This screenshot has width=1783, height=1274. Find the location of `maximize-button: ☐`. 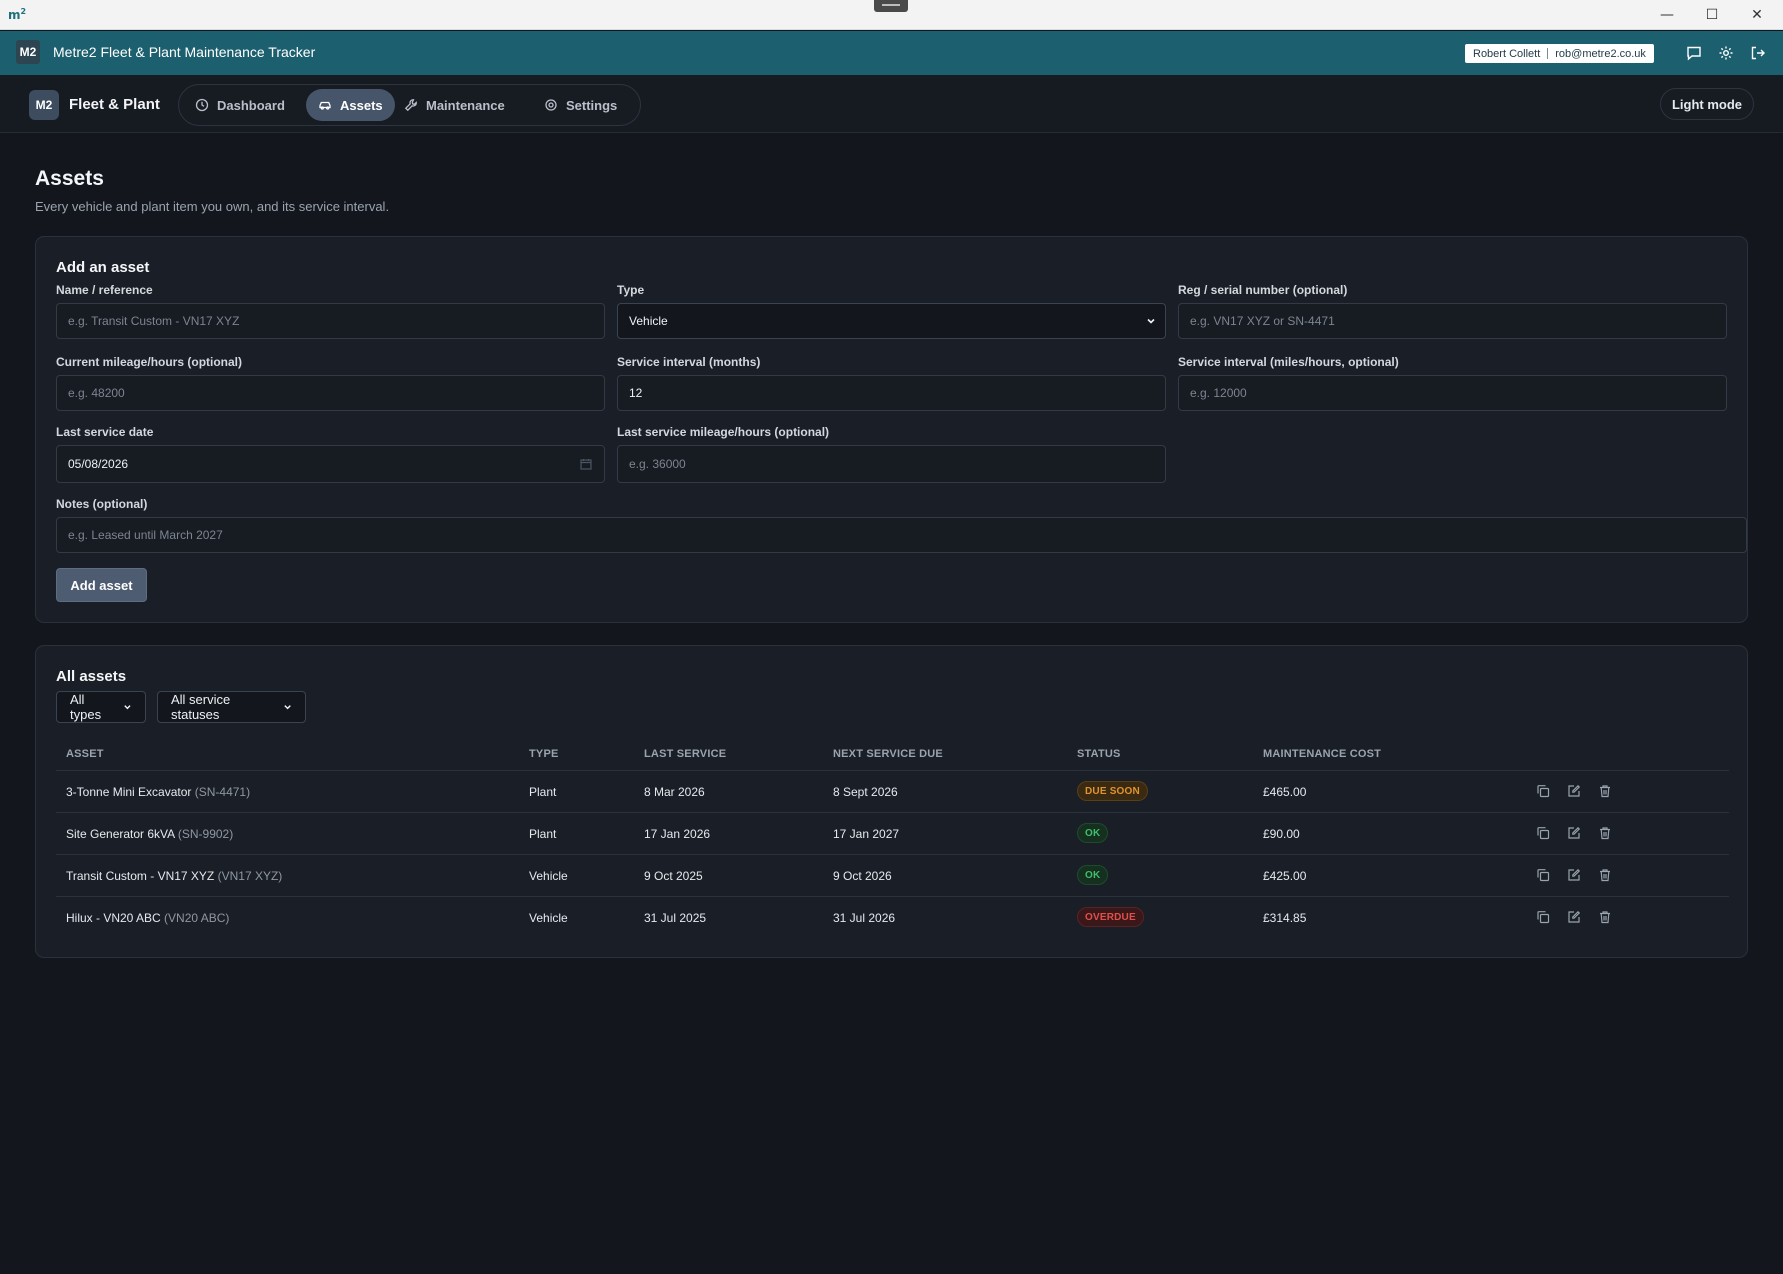

maximize-button: ☐ is located at coordinates (1712, 15).